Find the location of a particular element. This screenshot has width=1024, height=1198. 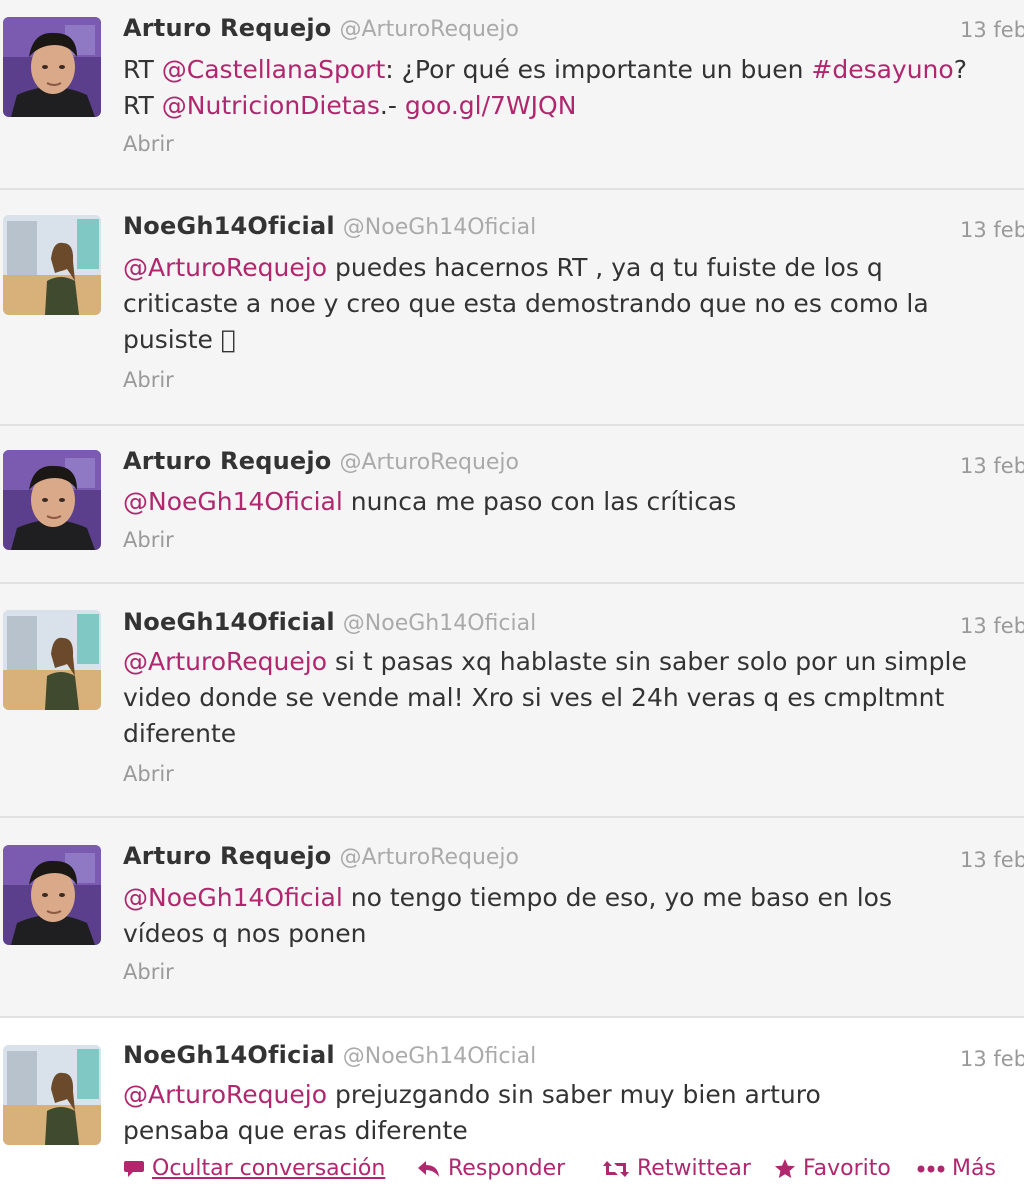

hashtag-link: #desayuno is located at coordinates (882, 69).